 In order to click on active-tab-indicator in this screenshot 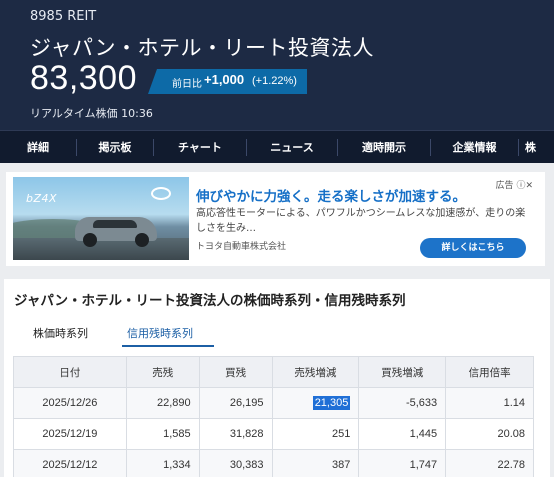, I will do `click(168, 346)`.